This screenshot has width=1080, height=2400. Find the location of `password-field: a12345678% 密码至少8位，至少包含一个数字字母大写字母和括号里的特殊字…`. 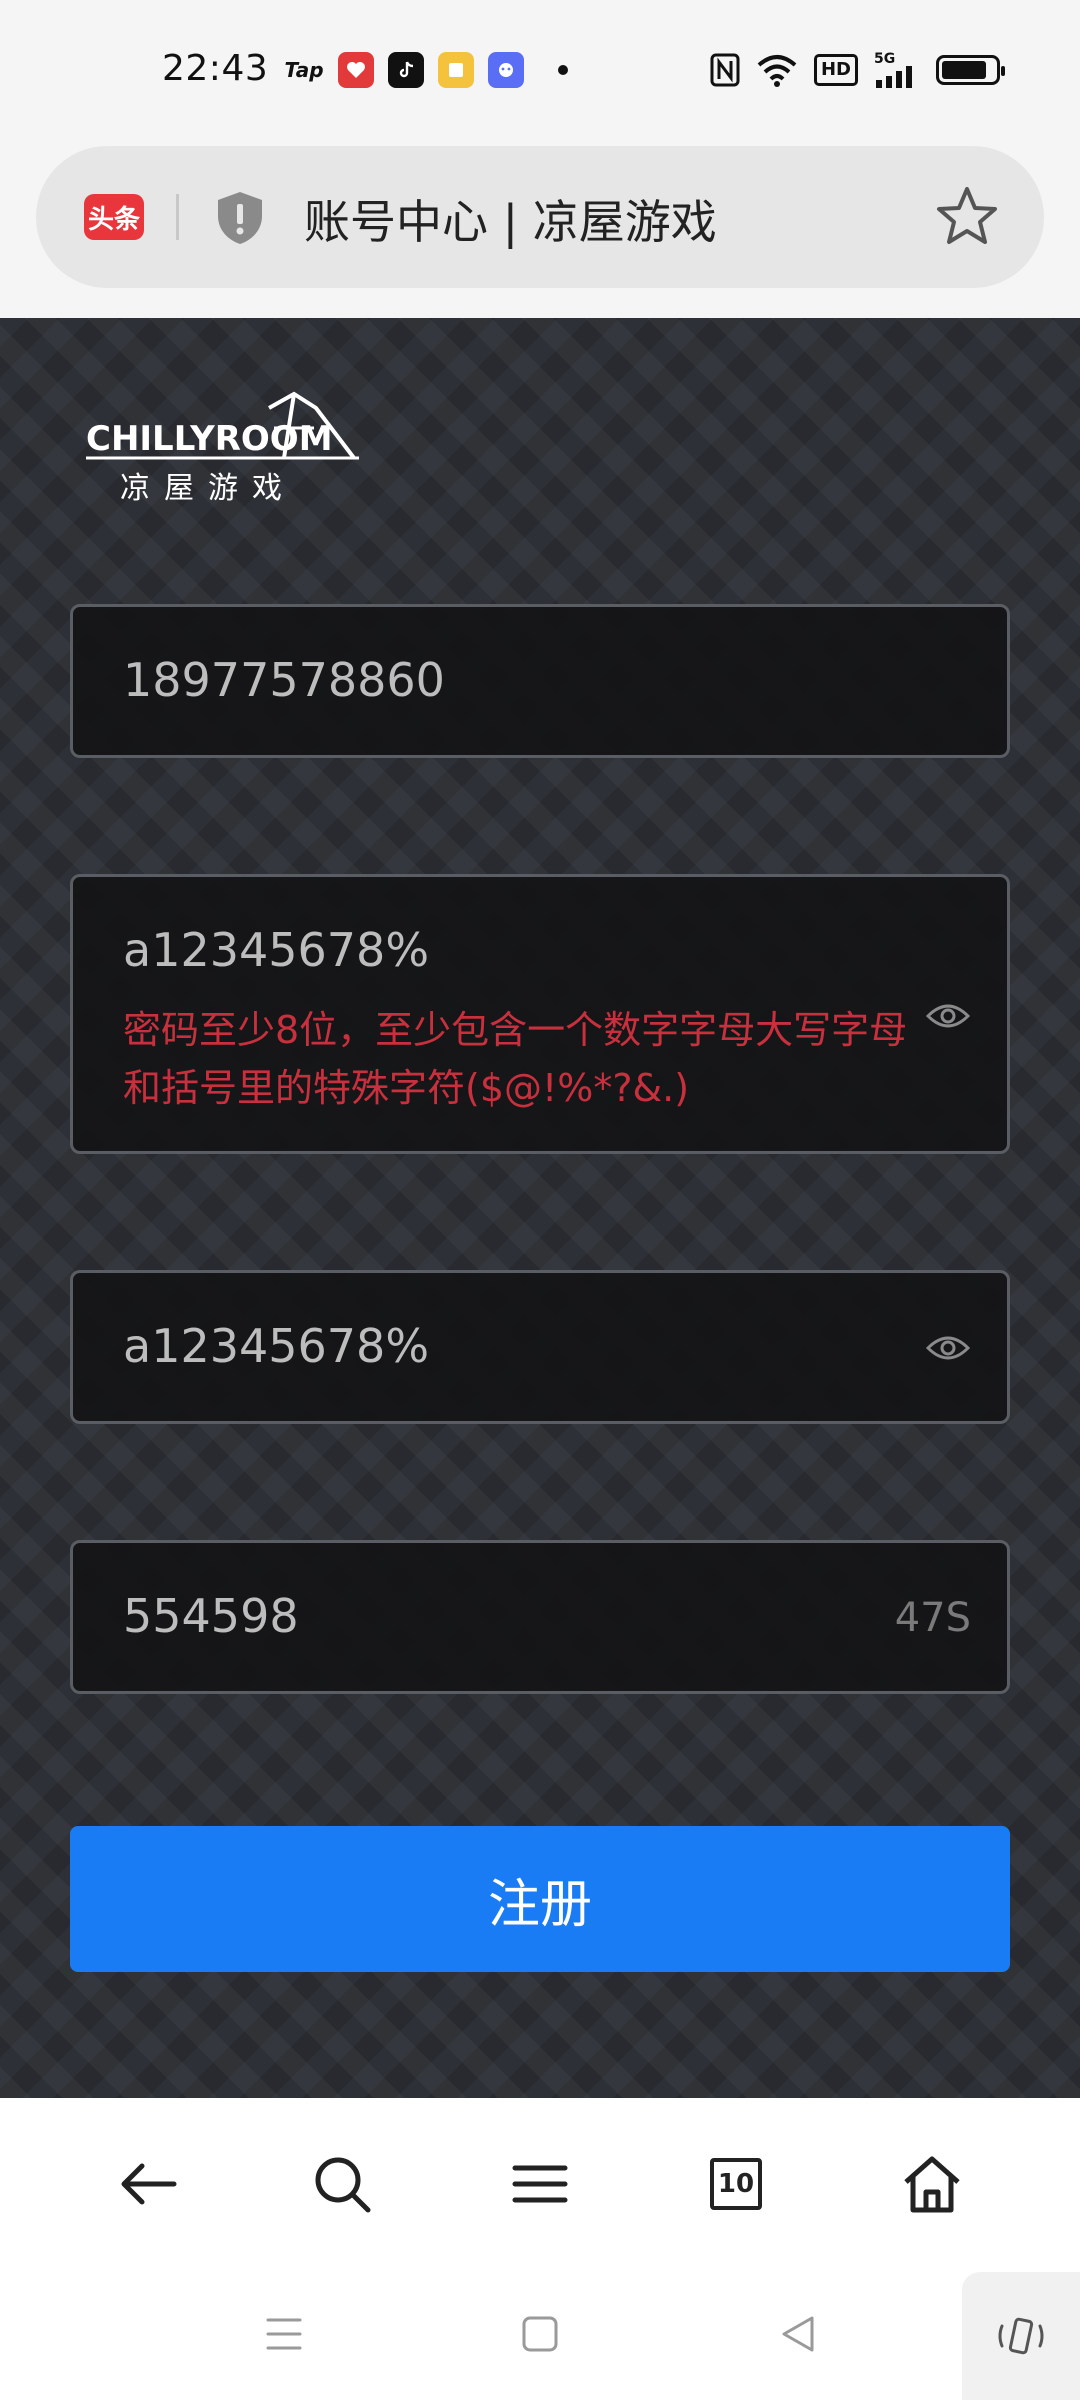

password-field: a12345678% 密码至少8位，至少包含一个数字字母大写字母和括号里的特殊字… is located at coordinates (540, 1014).